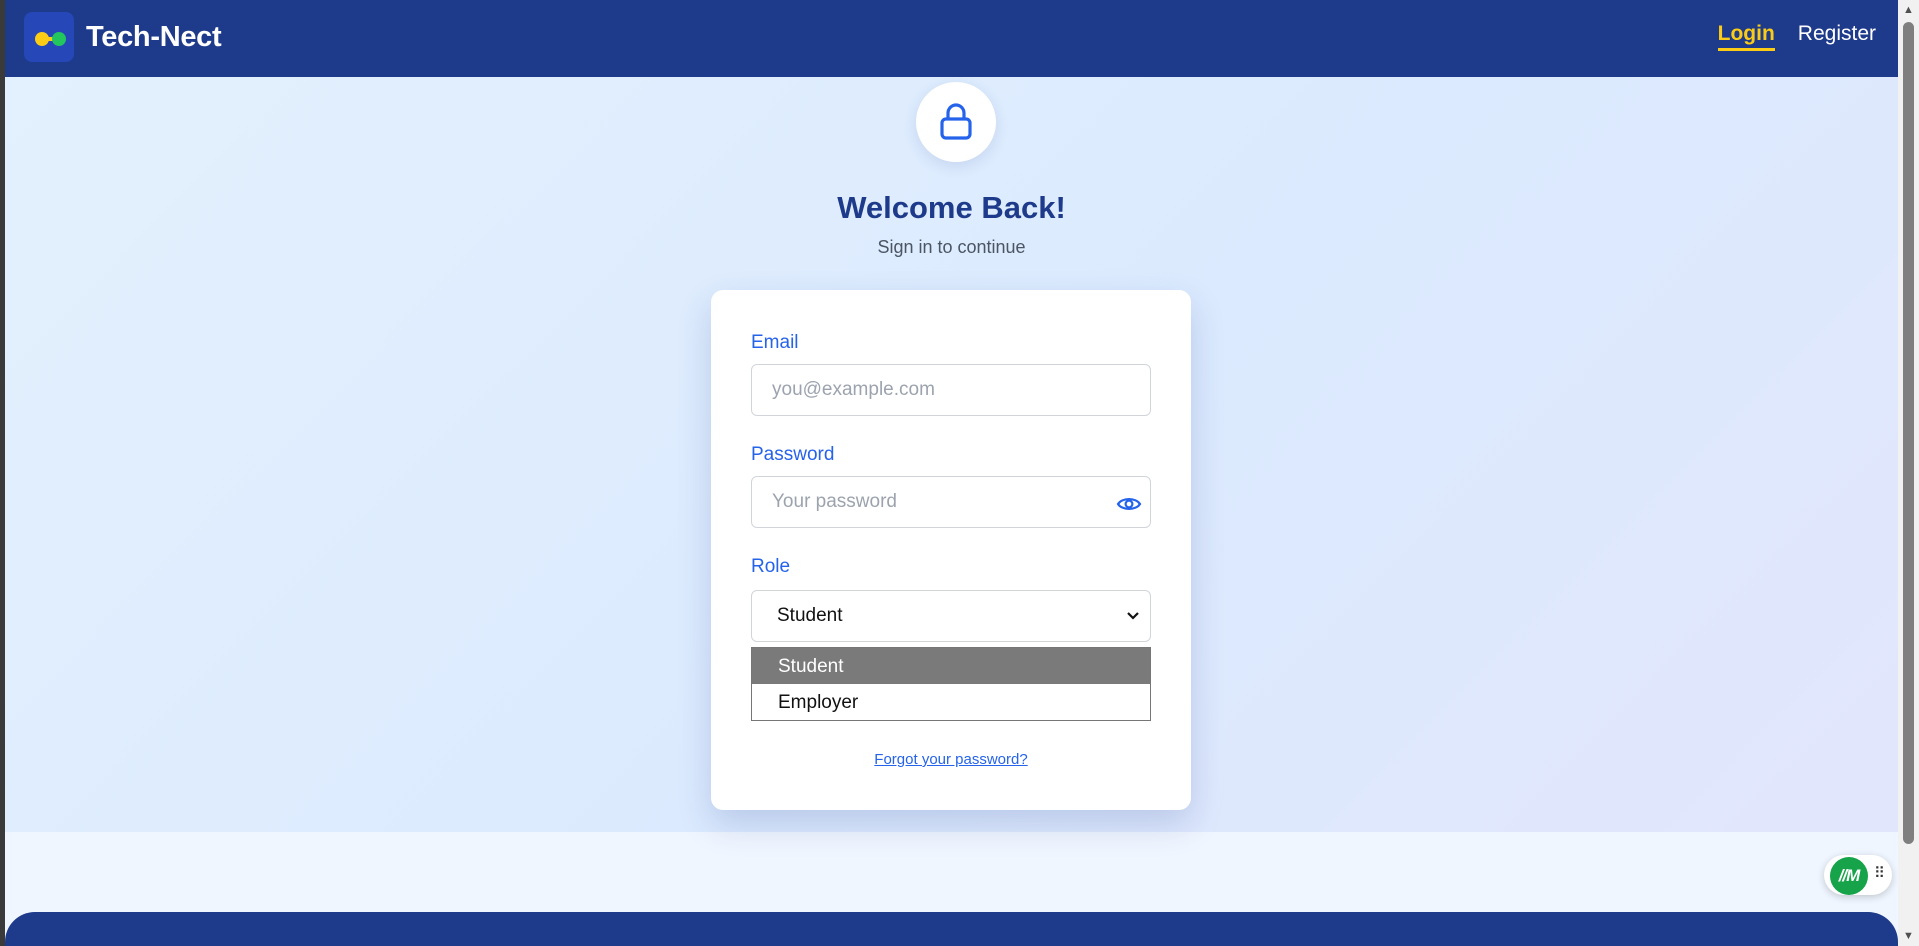 The width and height of the screenshot is (1919, 946). Describe the element at coordinates (951, 550) in the screenshot. I see `login-card: Email Password Role Student Student` at that location.